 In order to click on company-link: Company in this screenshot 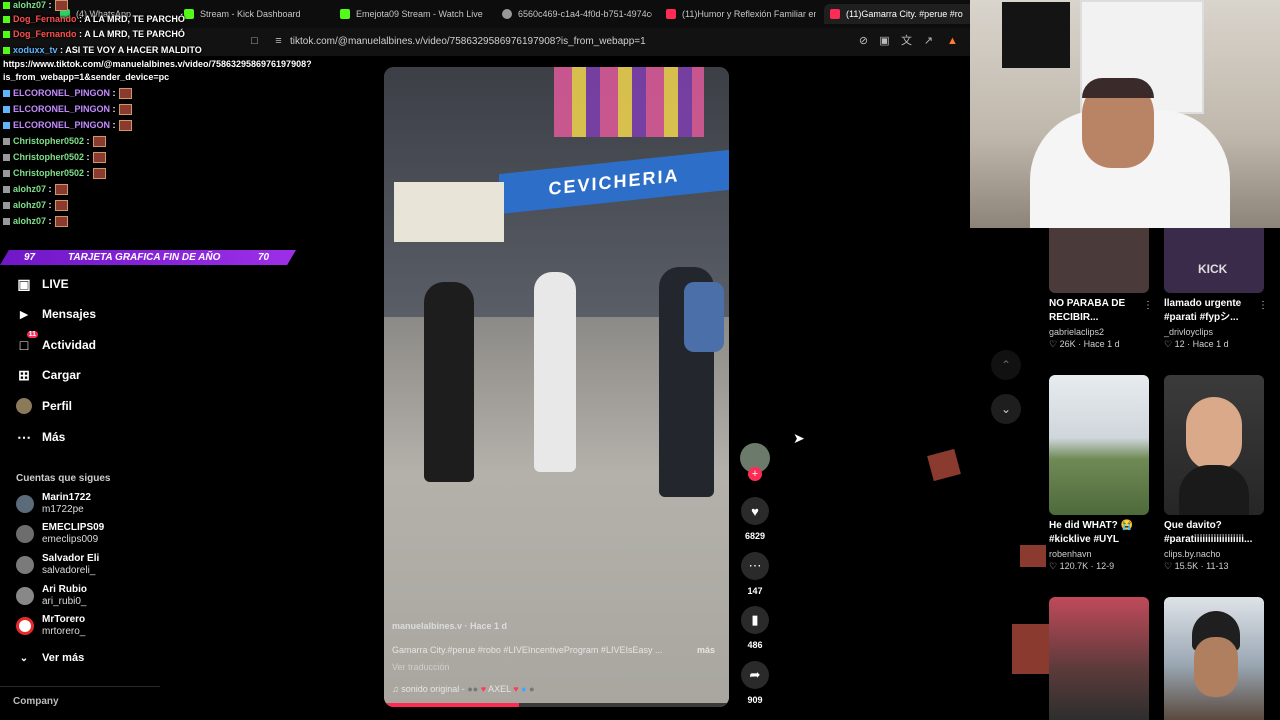, I will do `click(36, 701)`.